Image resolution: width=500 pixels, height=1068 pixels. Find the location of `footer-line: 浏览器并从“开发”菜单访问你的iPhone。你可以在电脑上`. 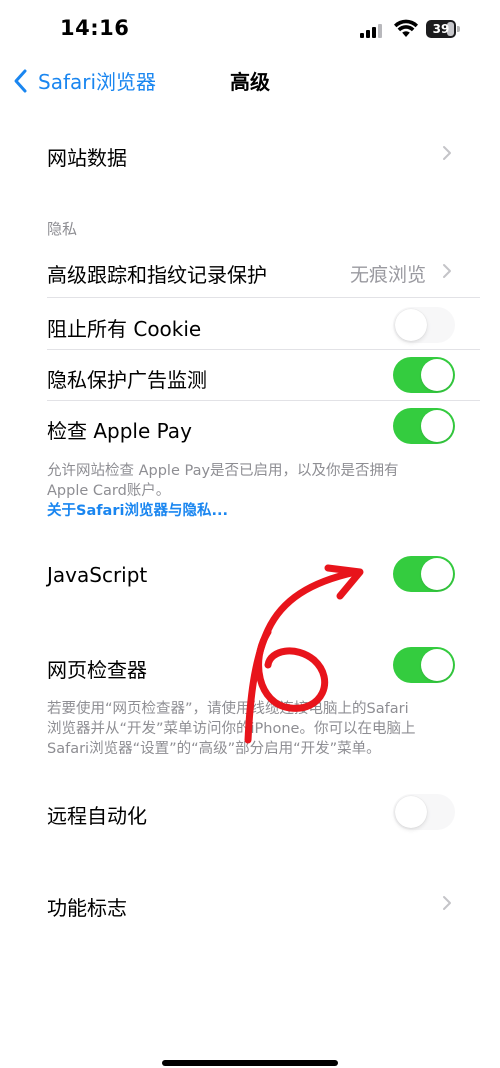

footer-line: 浏览器并从“开发”菜单访问你的iPhone。你可以在电脑上 is located at coordinates (231, 729).